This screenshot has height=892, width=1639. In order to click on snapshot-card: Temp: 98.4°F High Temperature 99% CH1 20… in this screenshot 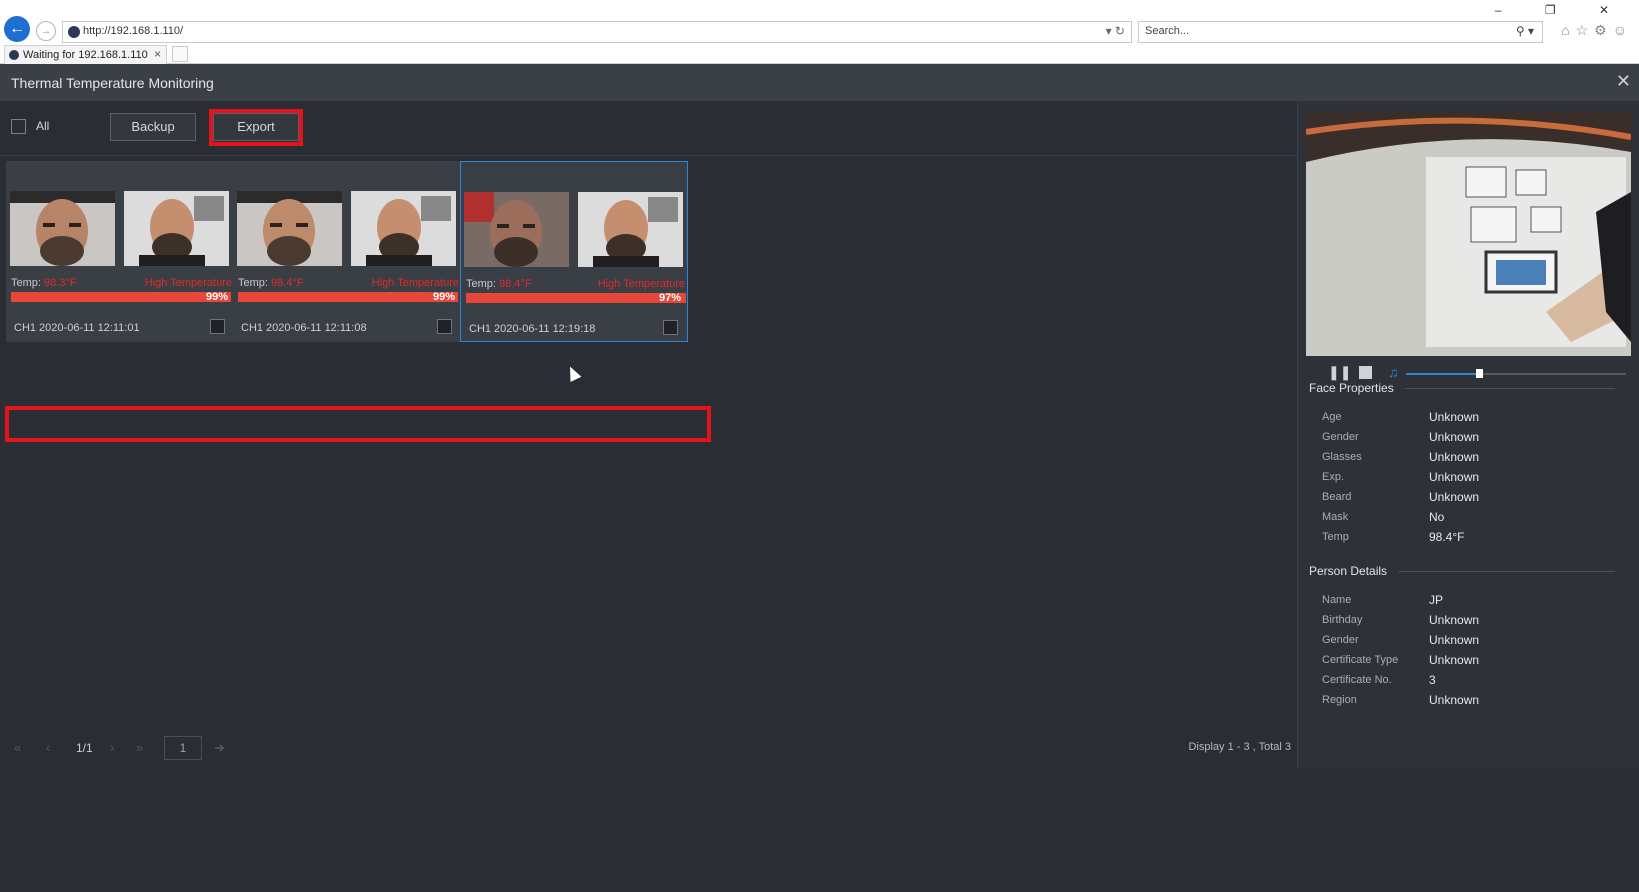, I will do `click(347, 251)`.